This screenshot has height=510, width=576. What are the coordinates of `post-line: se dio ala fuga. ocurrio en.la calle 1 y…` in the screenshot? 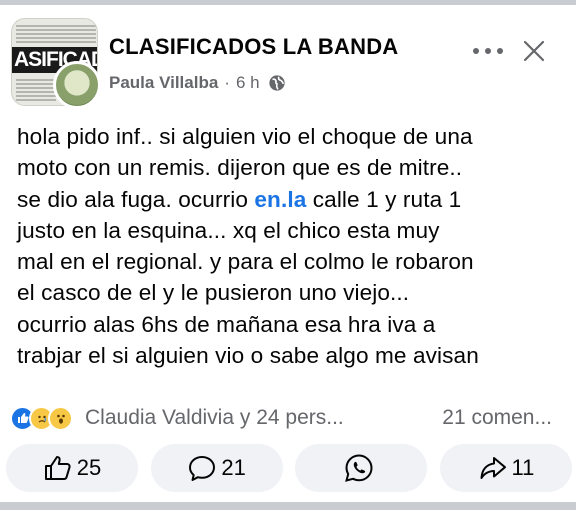 It's located at (289, 199).